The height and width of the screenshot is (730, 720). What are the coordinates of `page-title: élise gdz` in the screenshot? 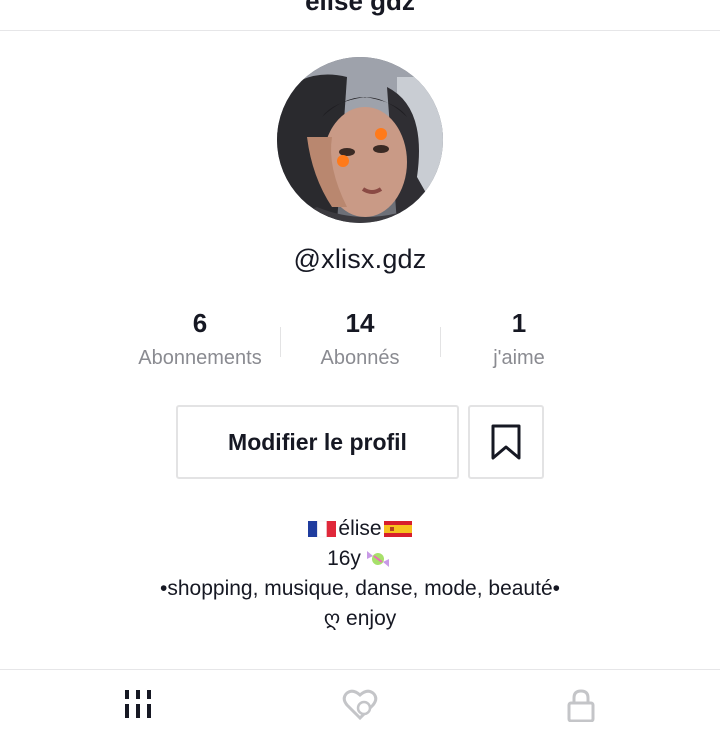 It's located at (360, 8).